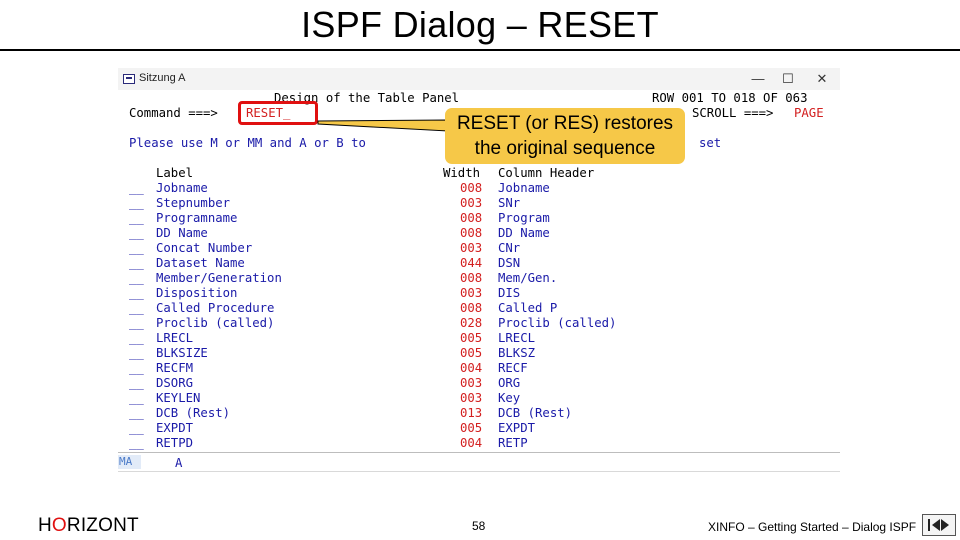 The image size is (960, 540). What do you see at coordinates (822, 79) in the screenshot?
I see `close-button: ✕` at bounding box center [822, 79].